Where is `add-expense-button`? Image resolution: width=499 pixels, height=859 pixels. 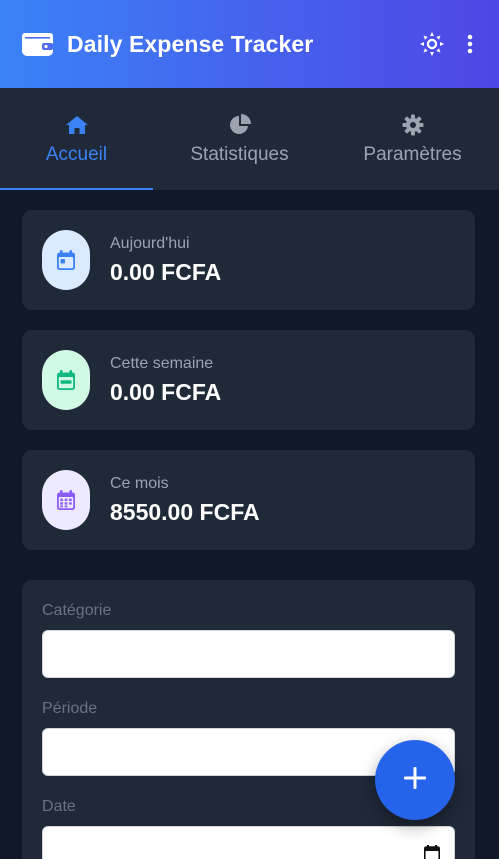 add-expense-button is located at coordinates (415, 780).